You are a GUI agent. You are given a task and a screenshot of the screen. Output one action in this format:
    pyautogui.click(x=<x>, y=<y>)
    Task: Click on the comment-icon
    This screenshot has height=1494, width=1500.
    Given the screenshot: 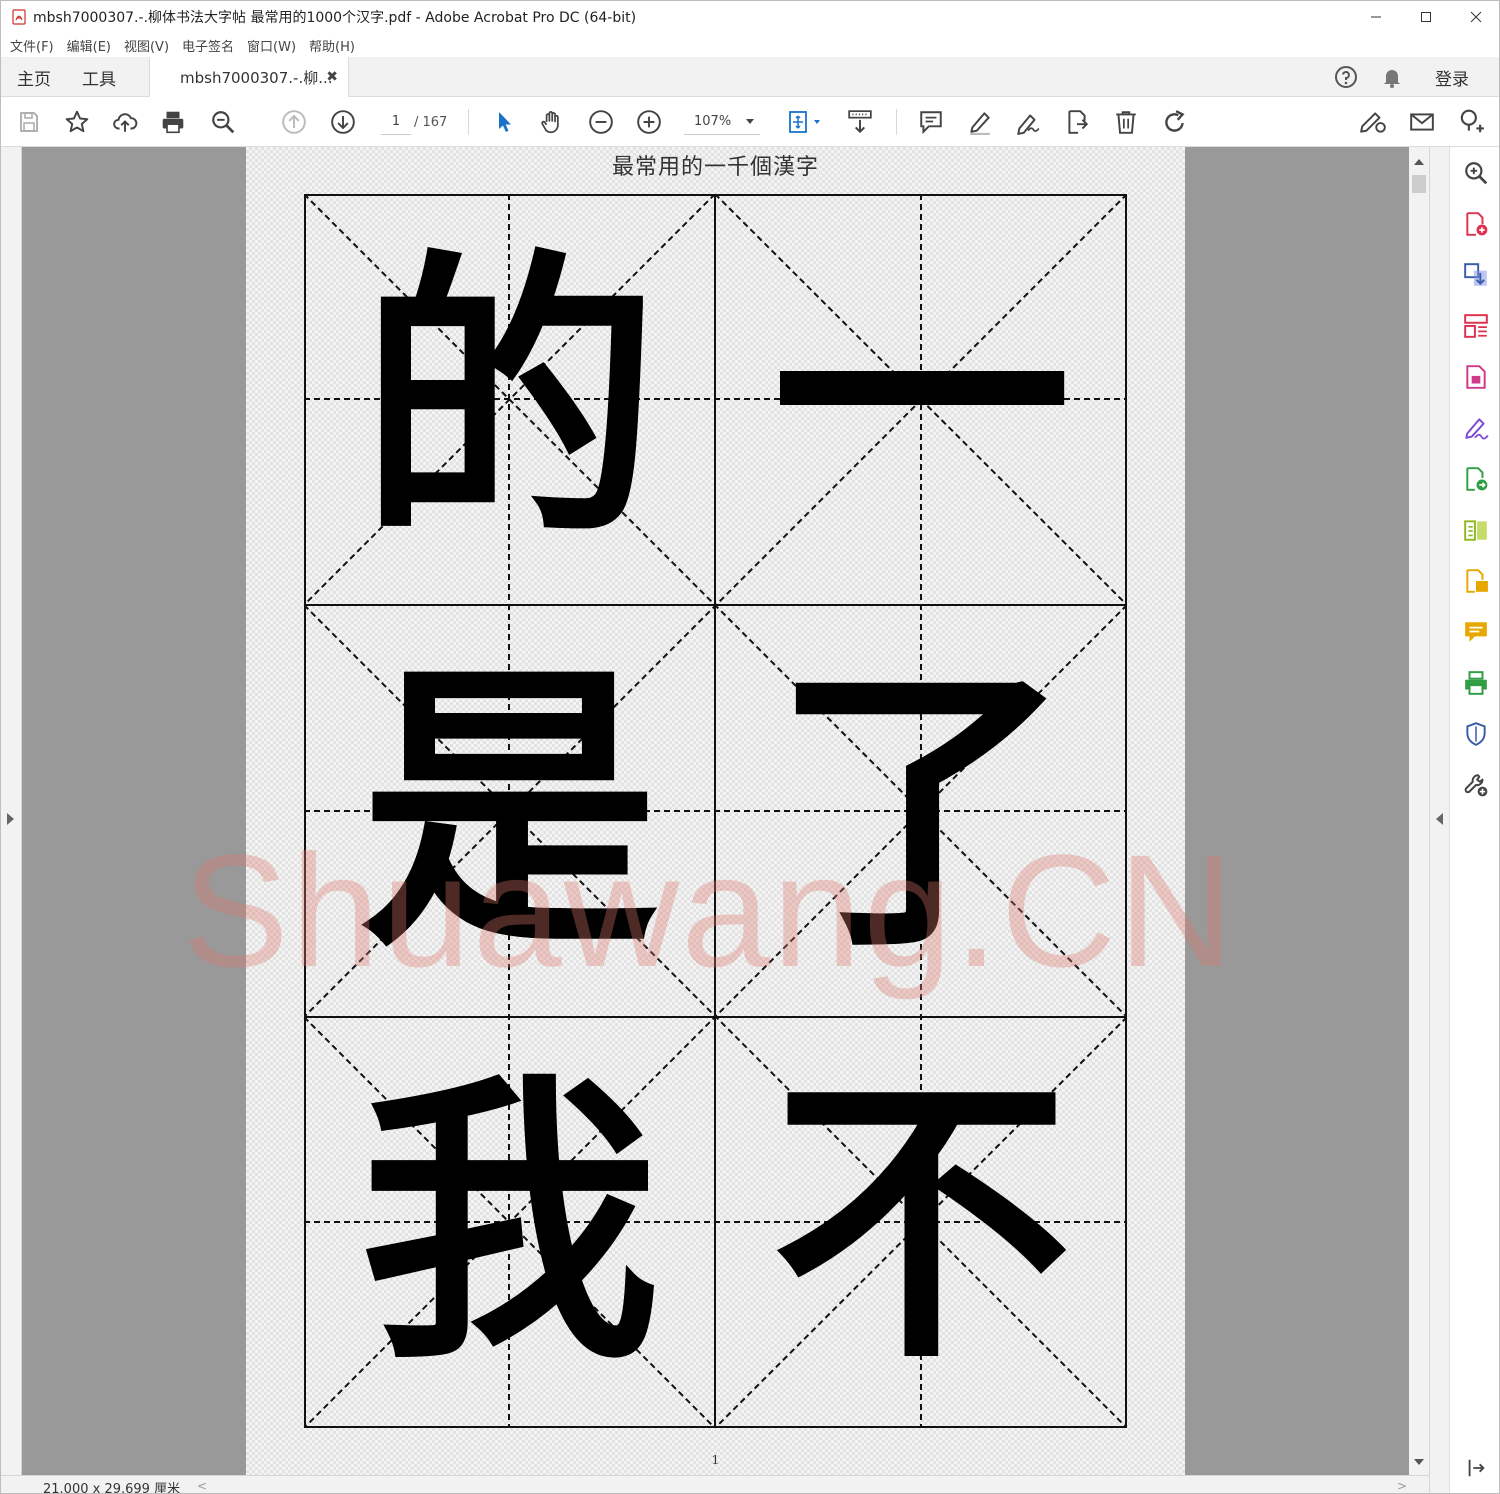 What is the action you would take?
    pyautogui.click(x=931, y=123)
    